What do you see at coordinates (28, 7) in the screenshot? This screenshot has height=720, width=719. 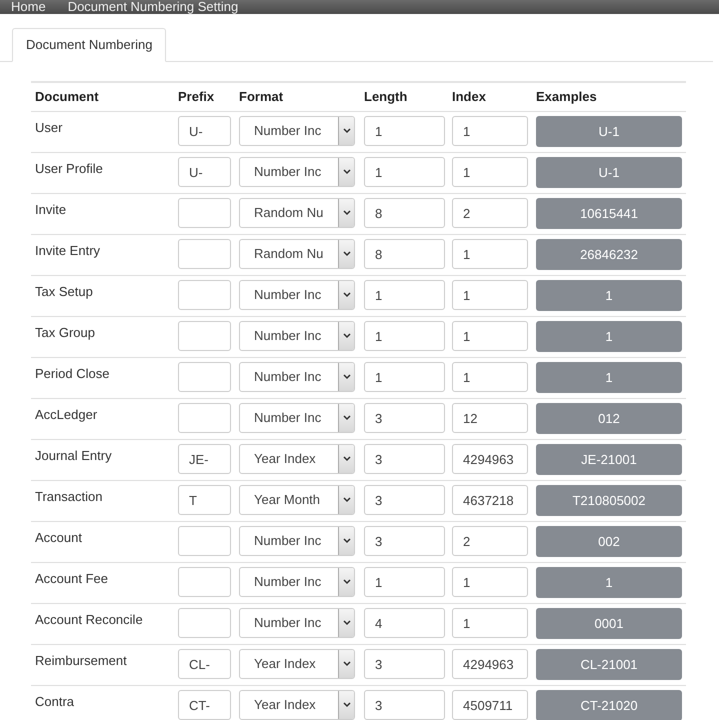 I see `breadcrumb-link: Home` at bounding box center [28, 7].